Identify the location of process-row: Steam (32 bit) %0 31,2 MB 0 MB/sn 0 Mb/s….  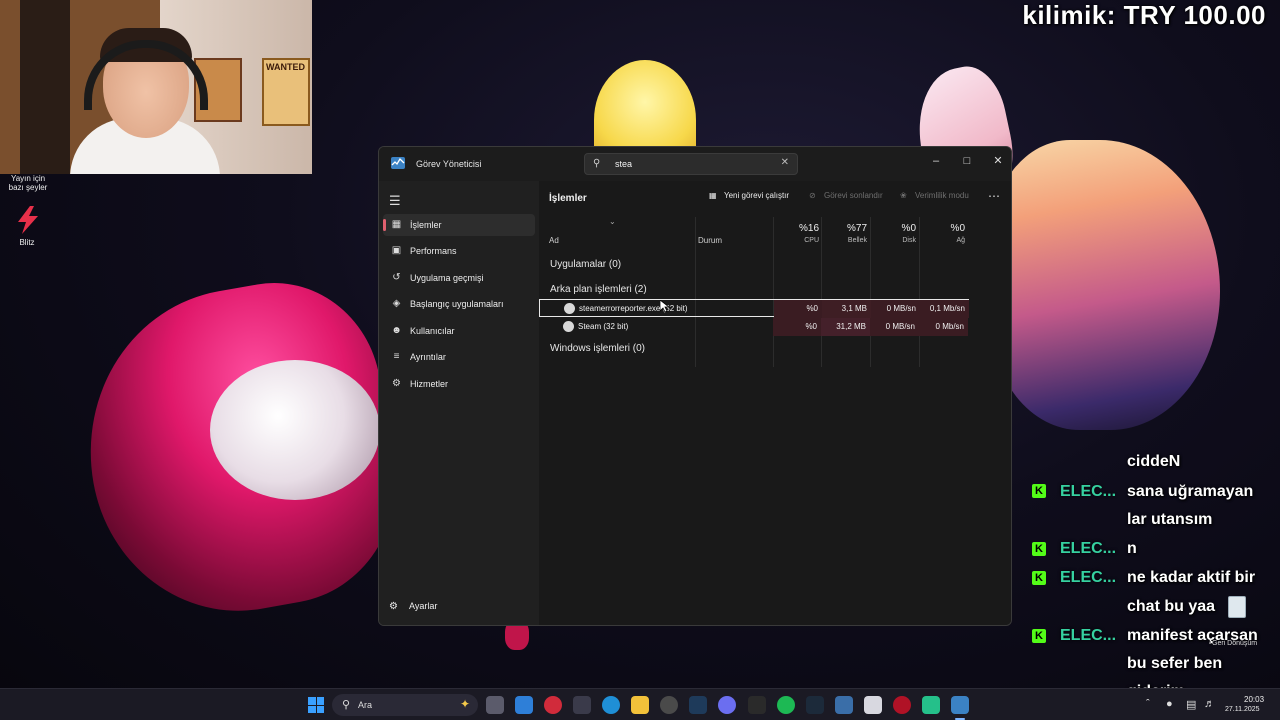
(754, 327).